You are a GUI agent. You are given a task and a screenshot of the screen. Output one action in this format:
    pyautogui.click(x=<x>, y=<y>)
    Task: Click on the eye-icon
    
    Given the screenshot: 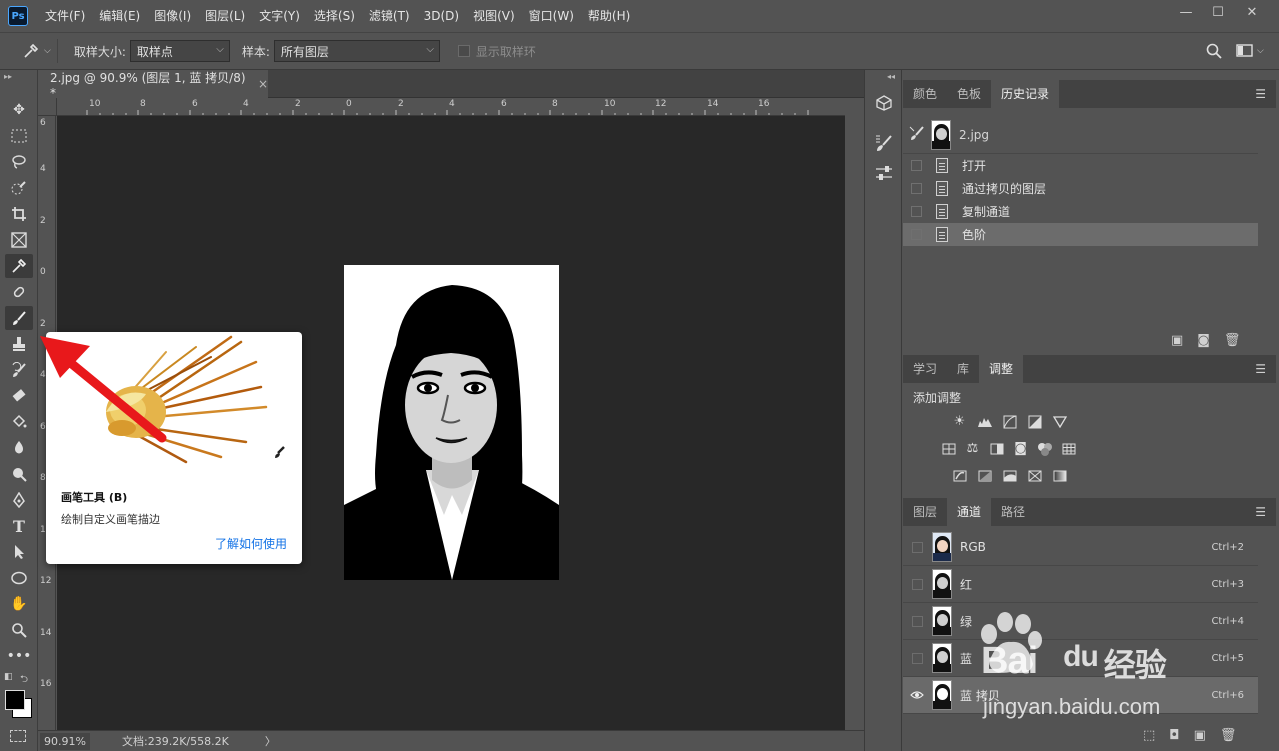 What is the action you would take?
    pyautogui.click(x=917, y=695)
    